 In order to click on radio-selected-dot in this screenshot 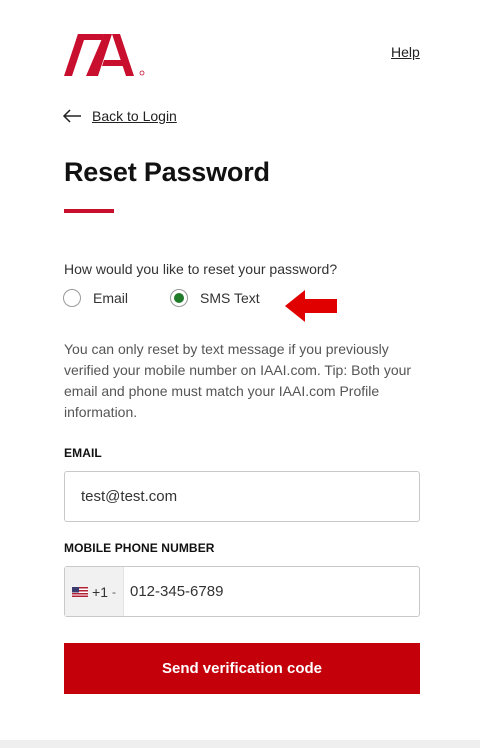, I will do `click(179, 298)`.